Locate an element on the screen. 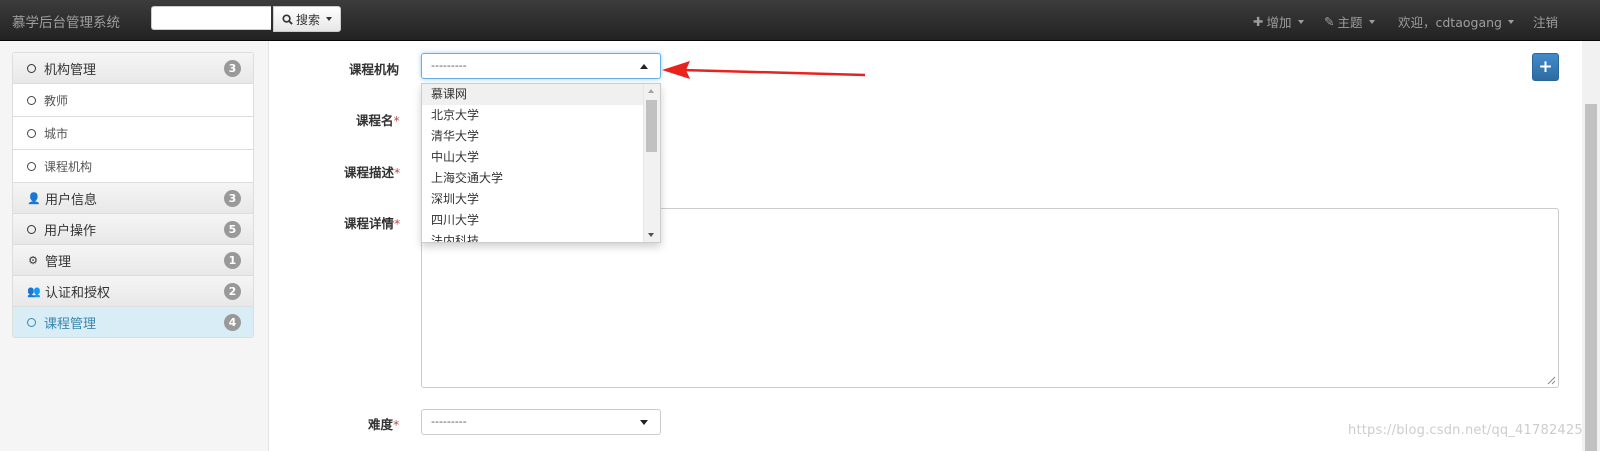  sidebar-item-city: 城市 is located at coordinates (133, 133).